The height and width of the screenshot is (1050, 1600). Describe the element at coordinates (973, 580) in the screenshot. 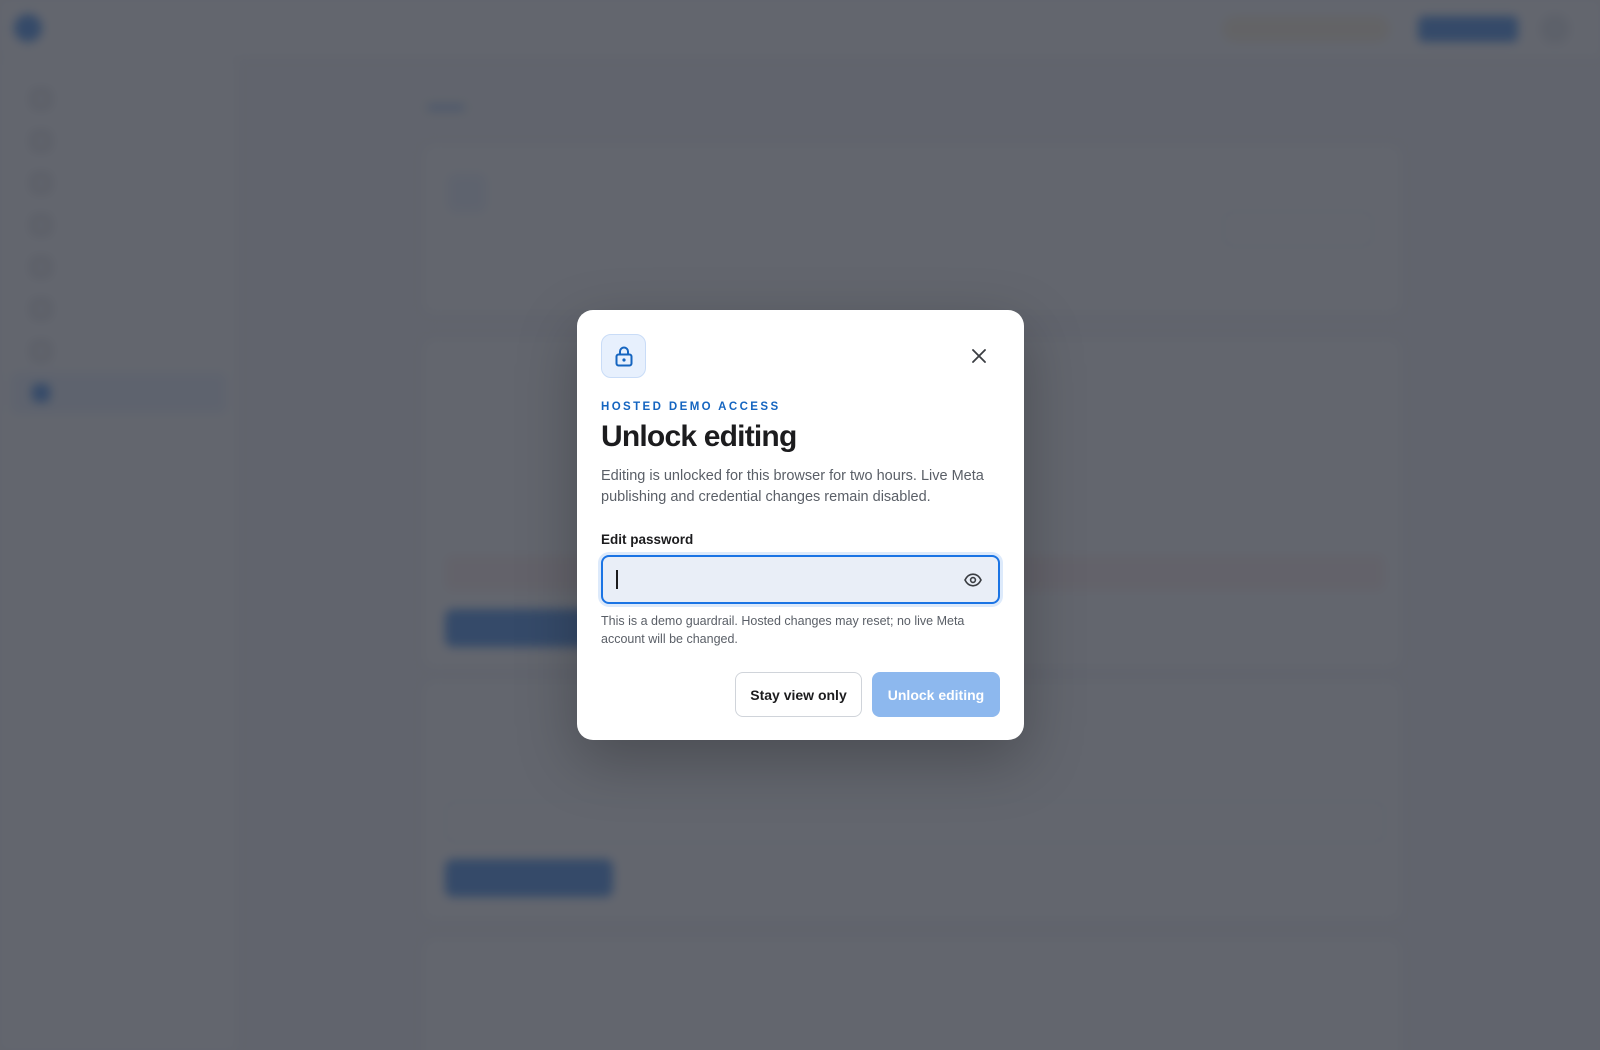

I see `eye-icon` at that location.